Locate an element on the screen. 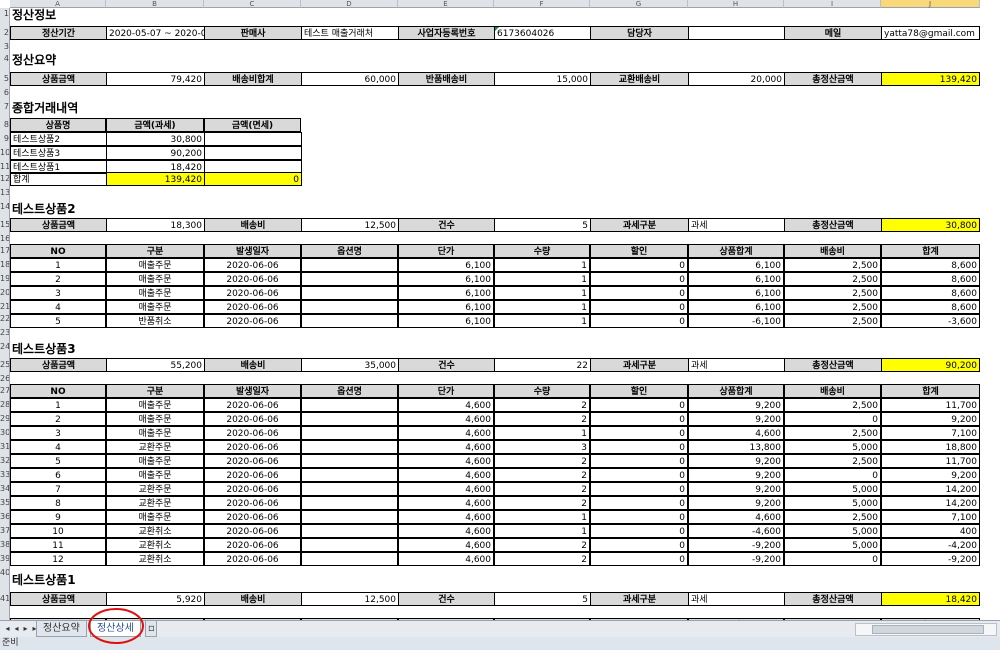 The image size is (1000, 650). summary-exchange-shipping-label: 교환배송비 is located at coordinates (639, 79).